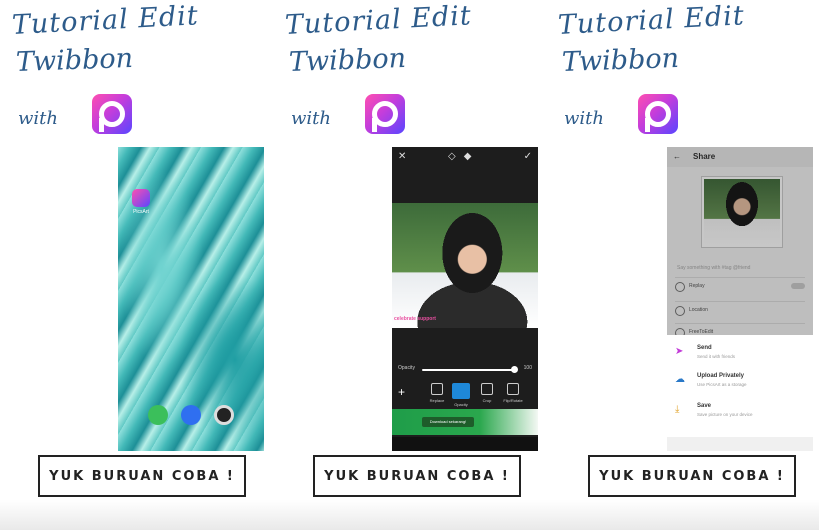 The height and width of the screenshot is (530, 819). Describe the element at coordinates (402, 156) in the screenshot. I see `close-icon: ✕` at that location.